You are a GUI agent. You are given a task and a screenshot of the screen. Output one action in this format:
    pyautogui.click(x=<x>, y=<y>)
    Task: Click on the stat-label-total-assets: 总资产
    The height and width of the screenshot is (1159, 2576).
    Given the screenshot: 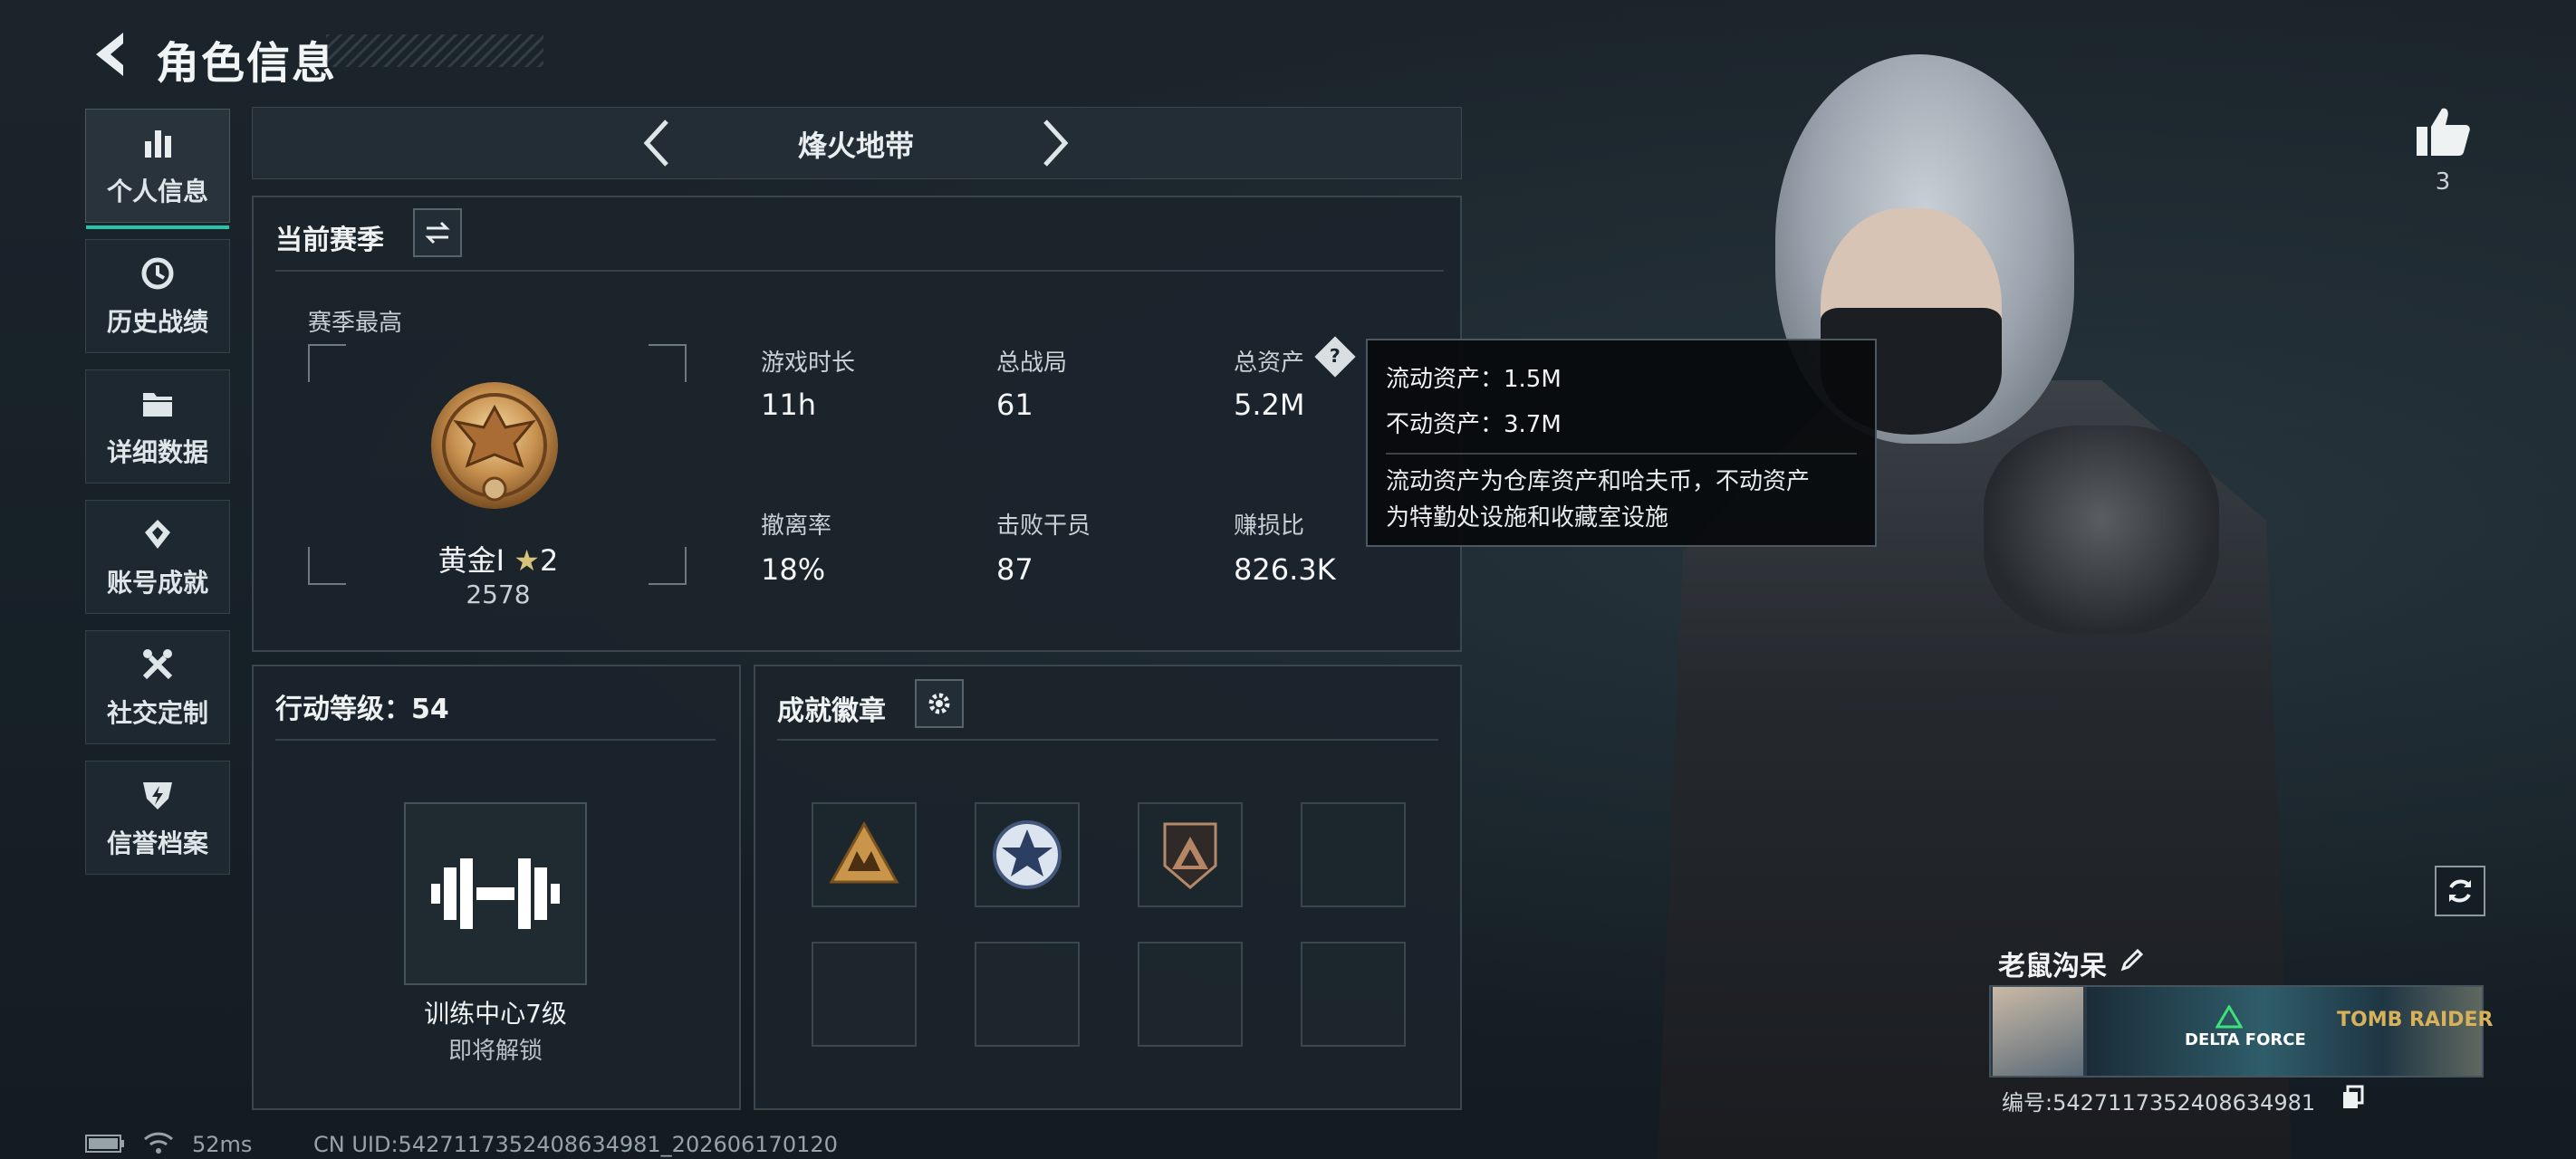 What is the action you would take?
    pyautogui.click(x=1269, y=364)
    